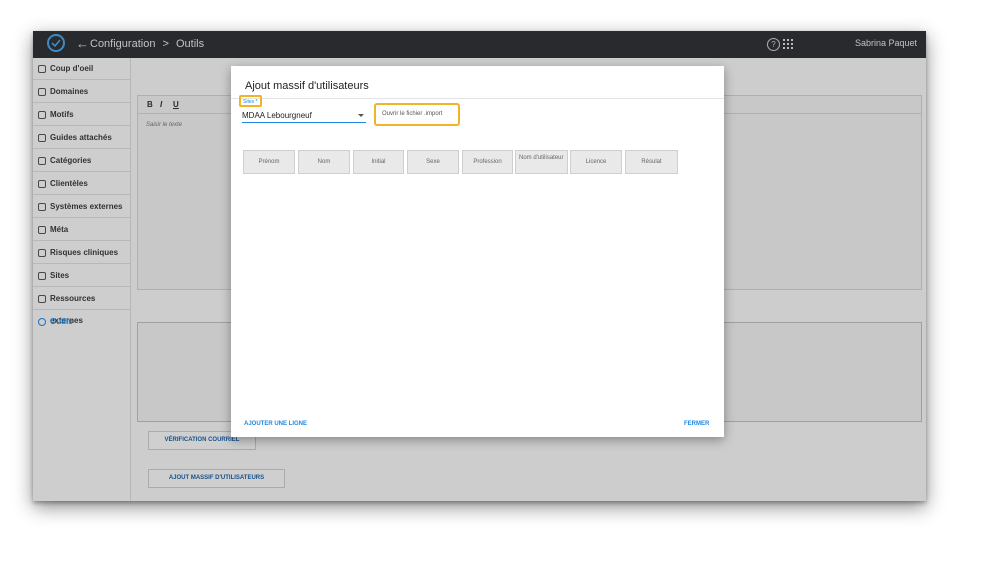 This screenshot has height=565, width=991. I want to click on column-header-profession: Profession, so click(487, 162).